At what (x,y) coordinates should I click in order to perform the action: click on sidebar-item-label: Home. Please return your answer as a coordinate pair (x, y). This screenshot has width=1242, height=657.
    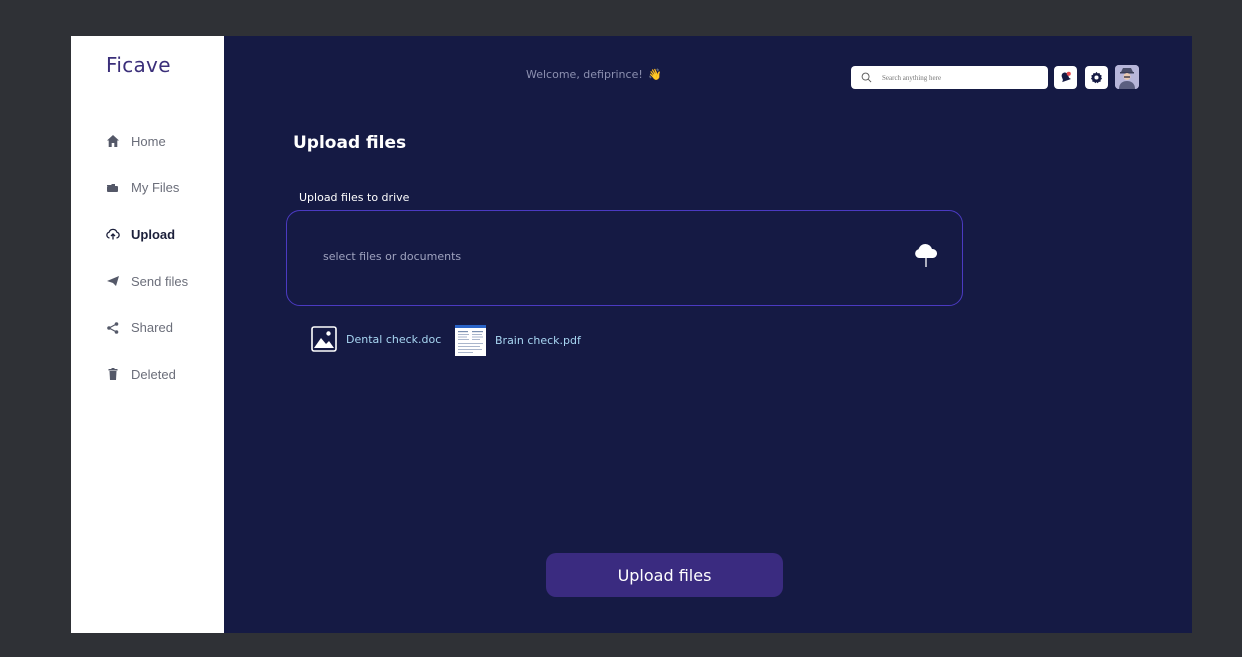
    Looking at the image, I should click on (148, 141).